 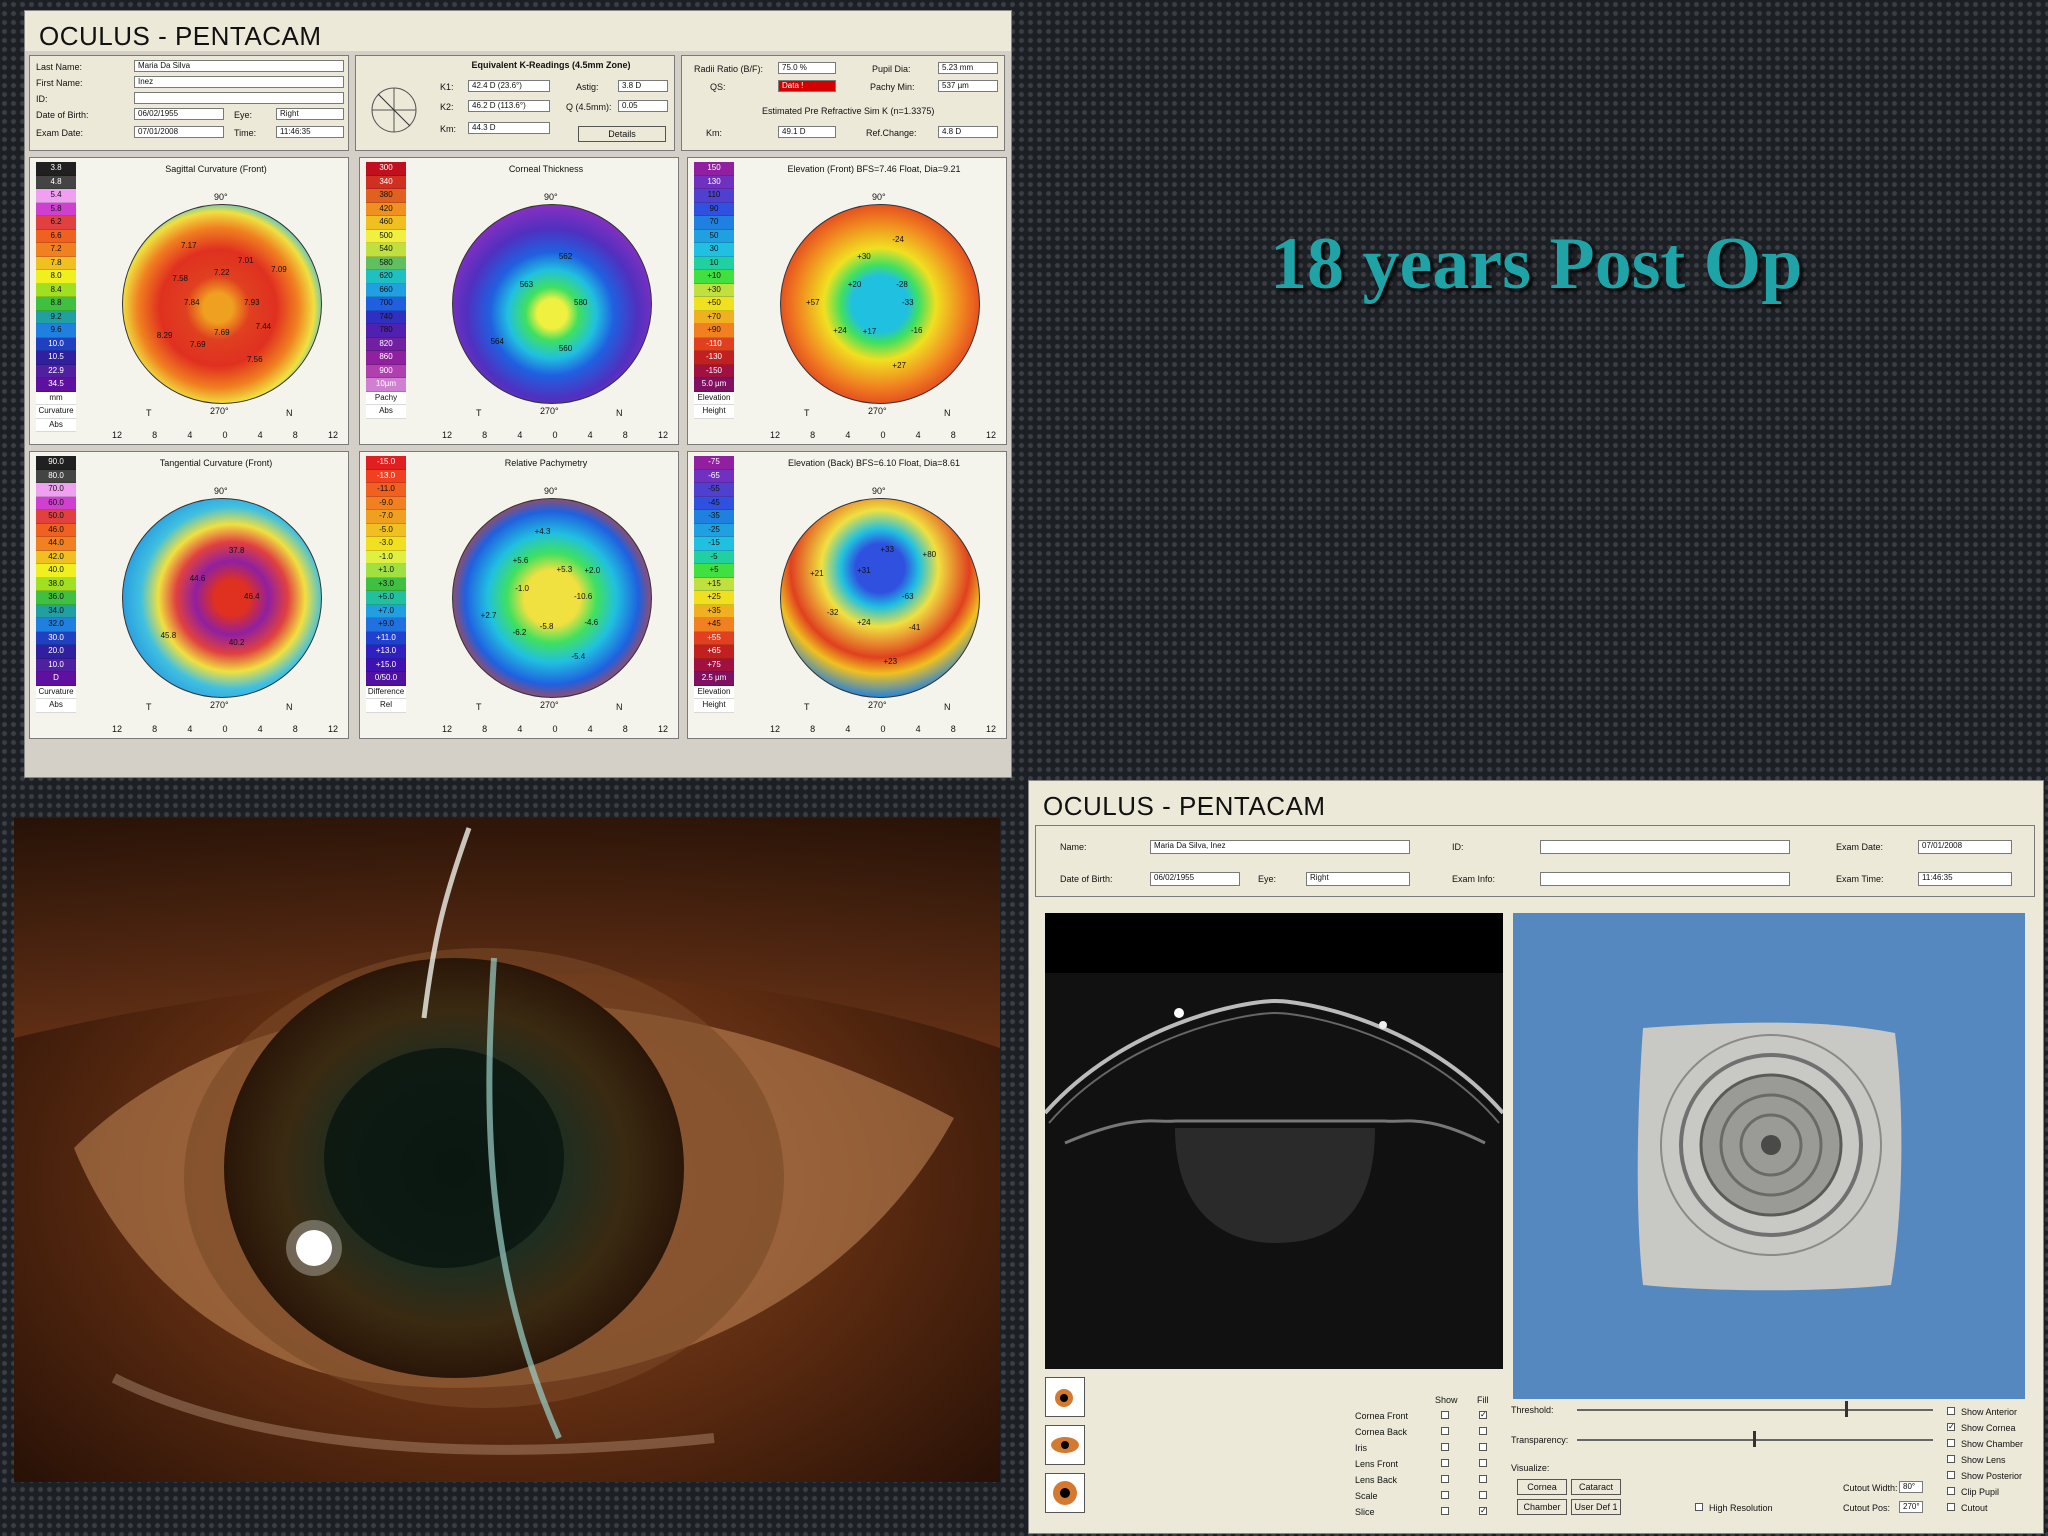 What do you see at coordinates (1195, 879) in the screenshot?
I see `dob-field-3d: 06/02/1955` at bounding box center [1195, 879].